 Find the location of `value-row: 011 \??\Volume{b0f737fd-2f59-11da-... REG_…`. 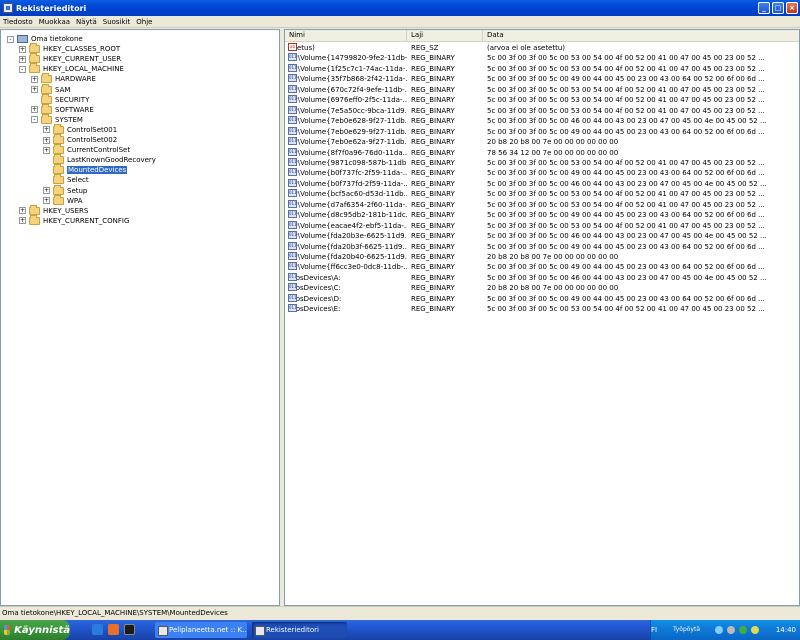

value-row: 011 \??\Volume{b0f737fd-2f59-11da-... REG_… is located at coordinates (542, 183).